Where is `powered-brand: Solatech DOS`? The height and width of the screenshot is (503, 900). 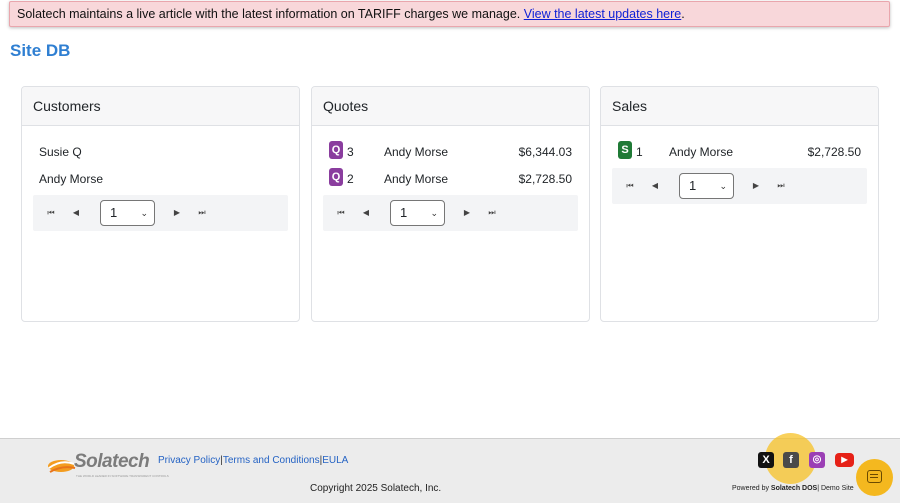
powered-brand: Solatech DOS is located at coordinates (794, 488).